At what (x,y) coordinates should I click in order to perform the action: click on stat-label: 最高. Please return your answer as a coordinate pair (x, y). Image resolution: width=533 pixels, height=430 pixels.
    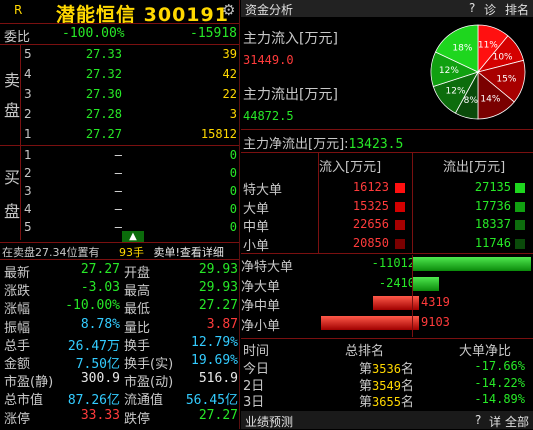
    Looking at the image, I should click on (137, 292).